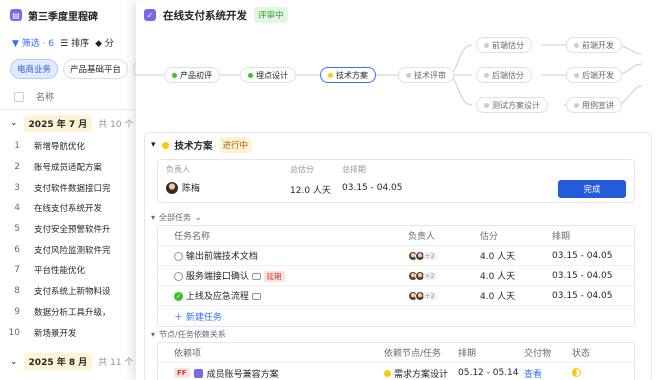  I want to click on flow-node-test-plan: 测试方案设计, so click(512, 105).